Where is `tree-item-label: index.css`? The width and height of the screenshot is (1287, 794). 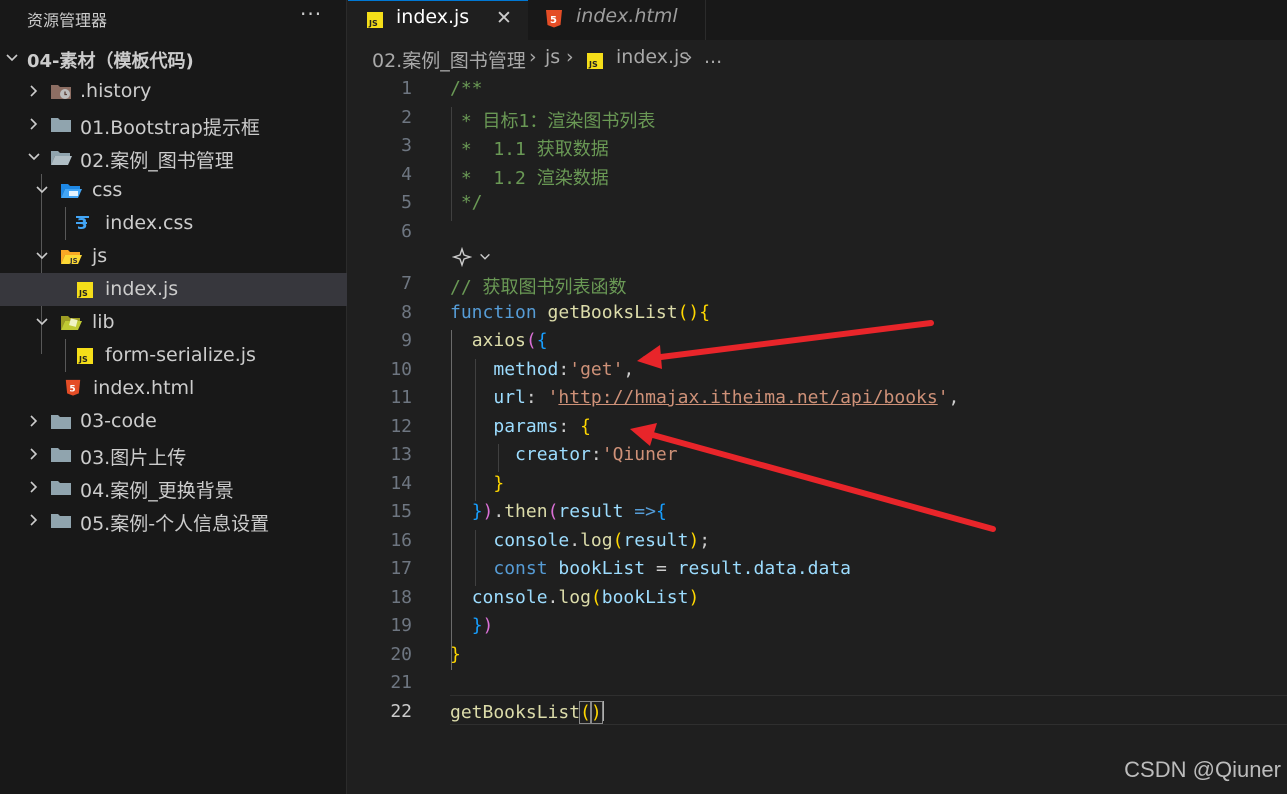
tree-item-label: index.css is located at coordinates (149, 223).